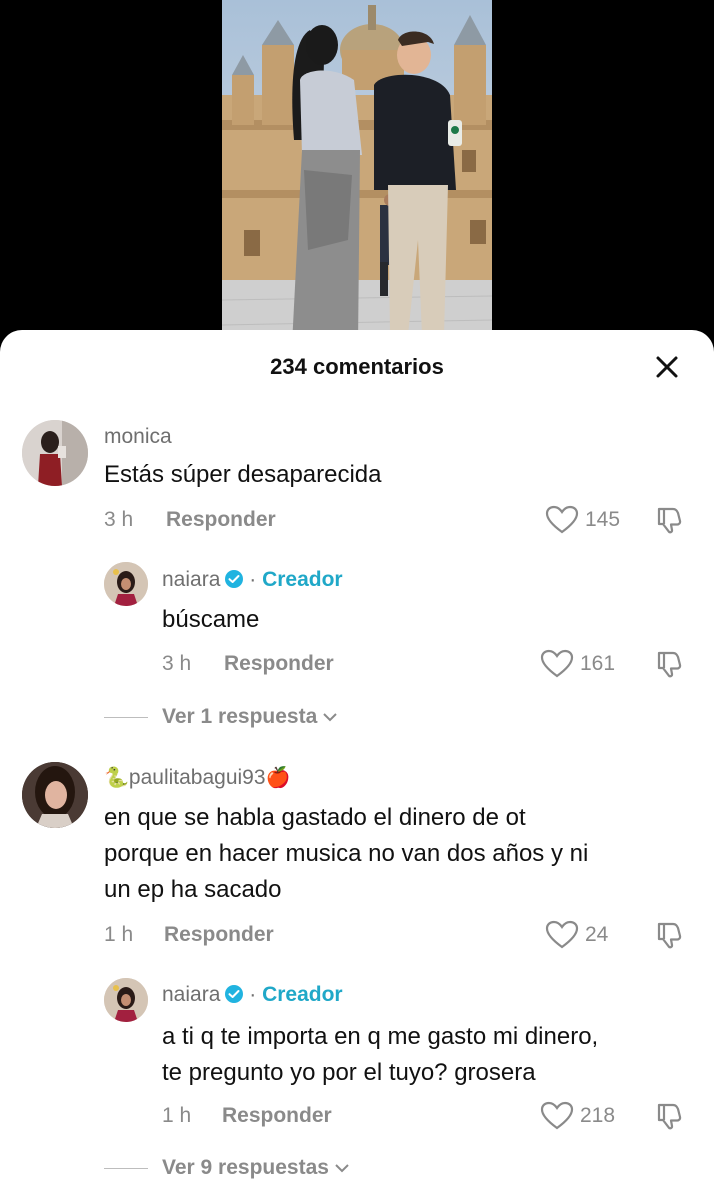  I want to click on like-count: 24, so click(597, 934).